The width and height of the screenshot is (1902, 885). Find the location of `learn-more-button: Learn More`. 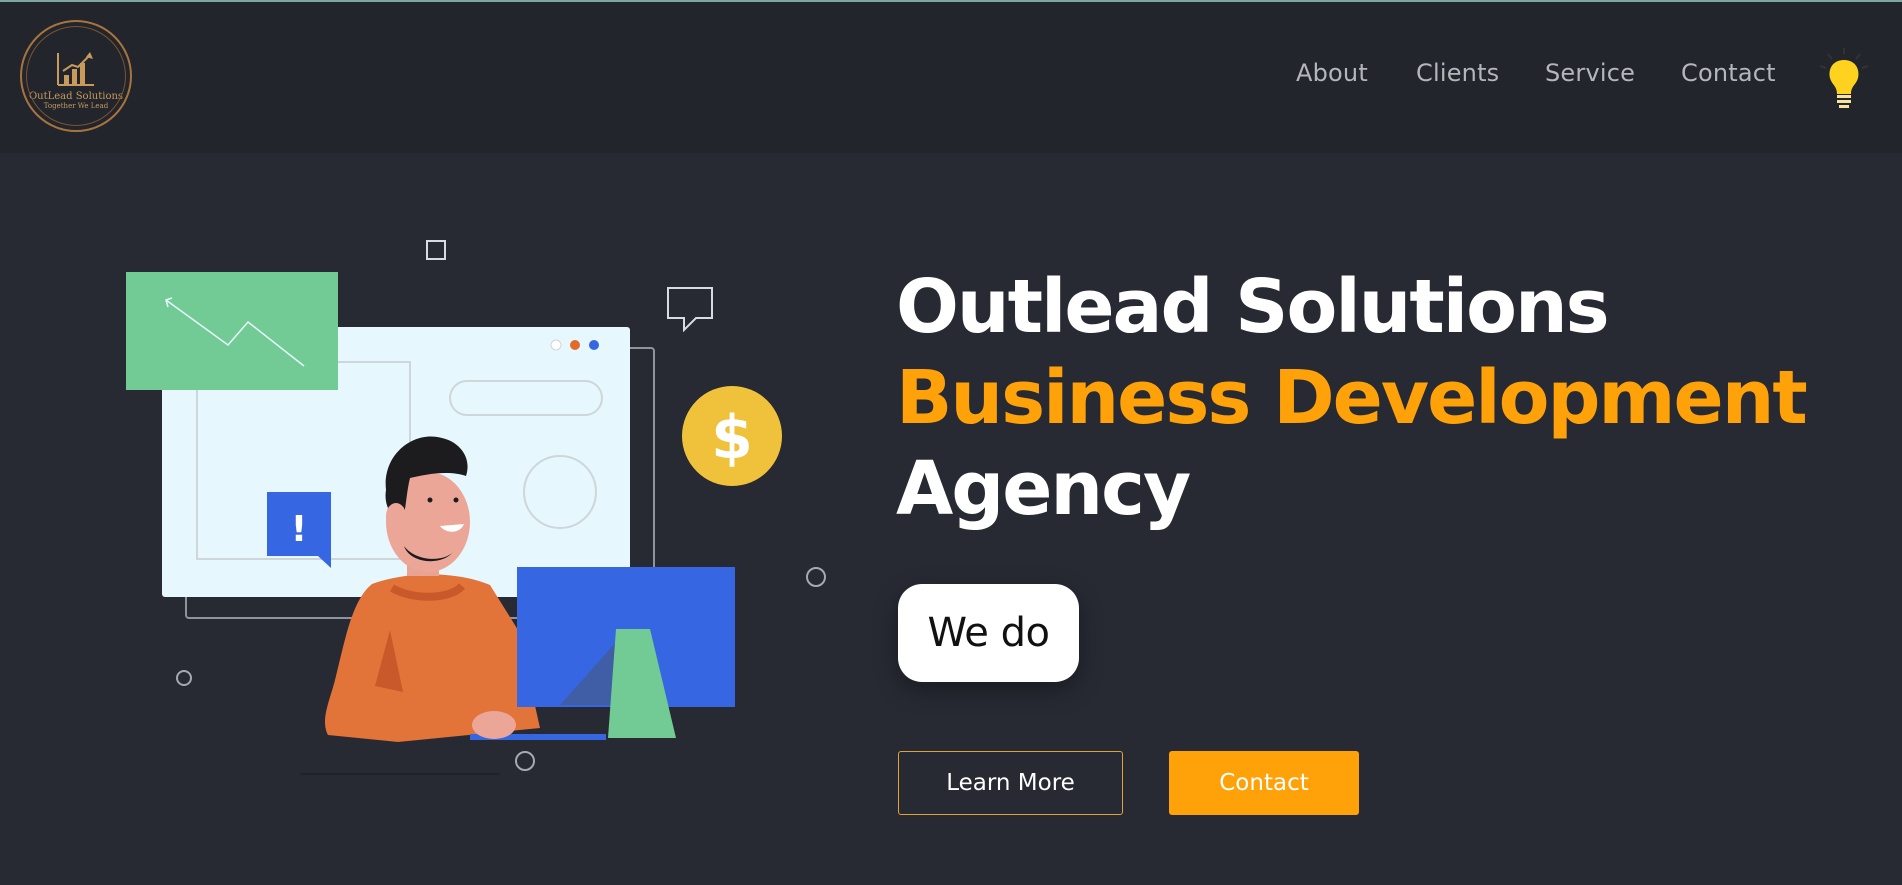

learn-more-button: Learn More is located at coordinates (1010, 783).